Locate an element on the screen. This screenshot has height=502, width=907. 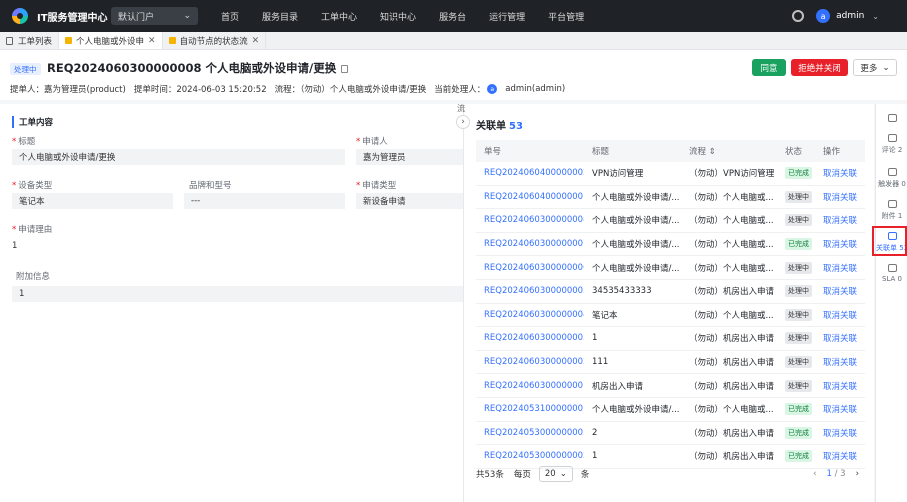
total-pages: 3 is located at coordinates (843, 474).